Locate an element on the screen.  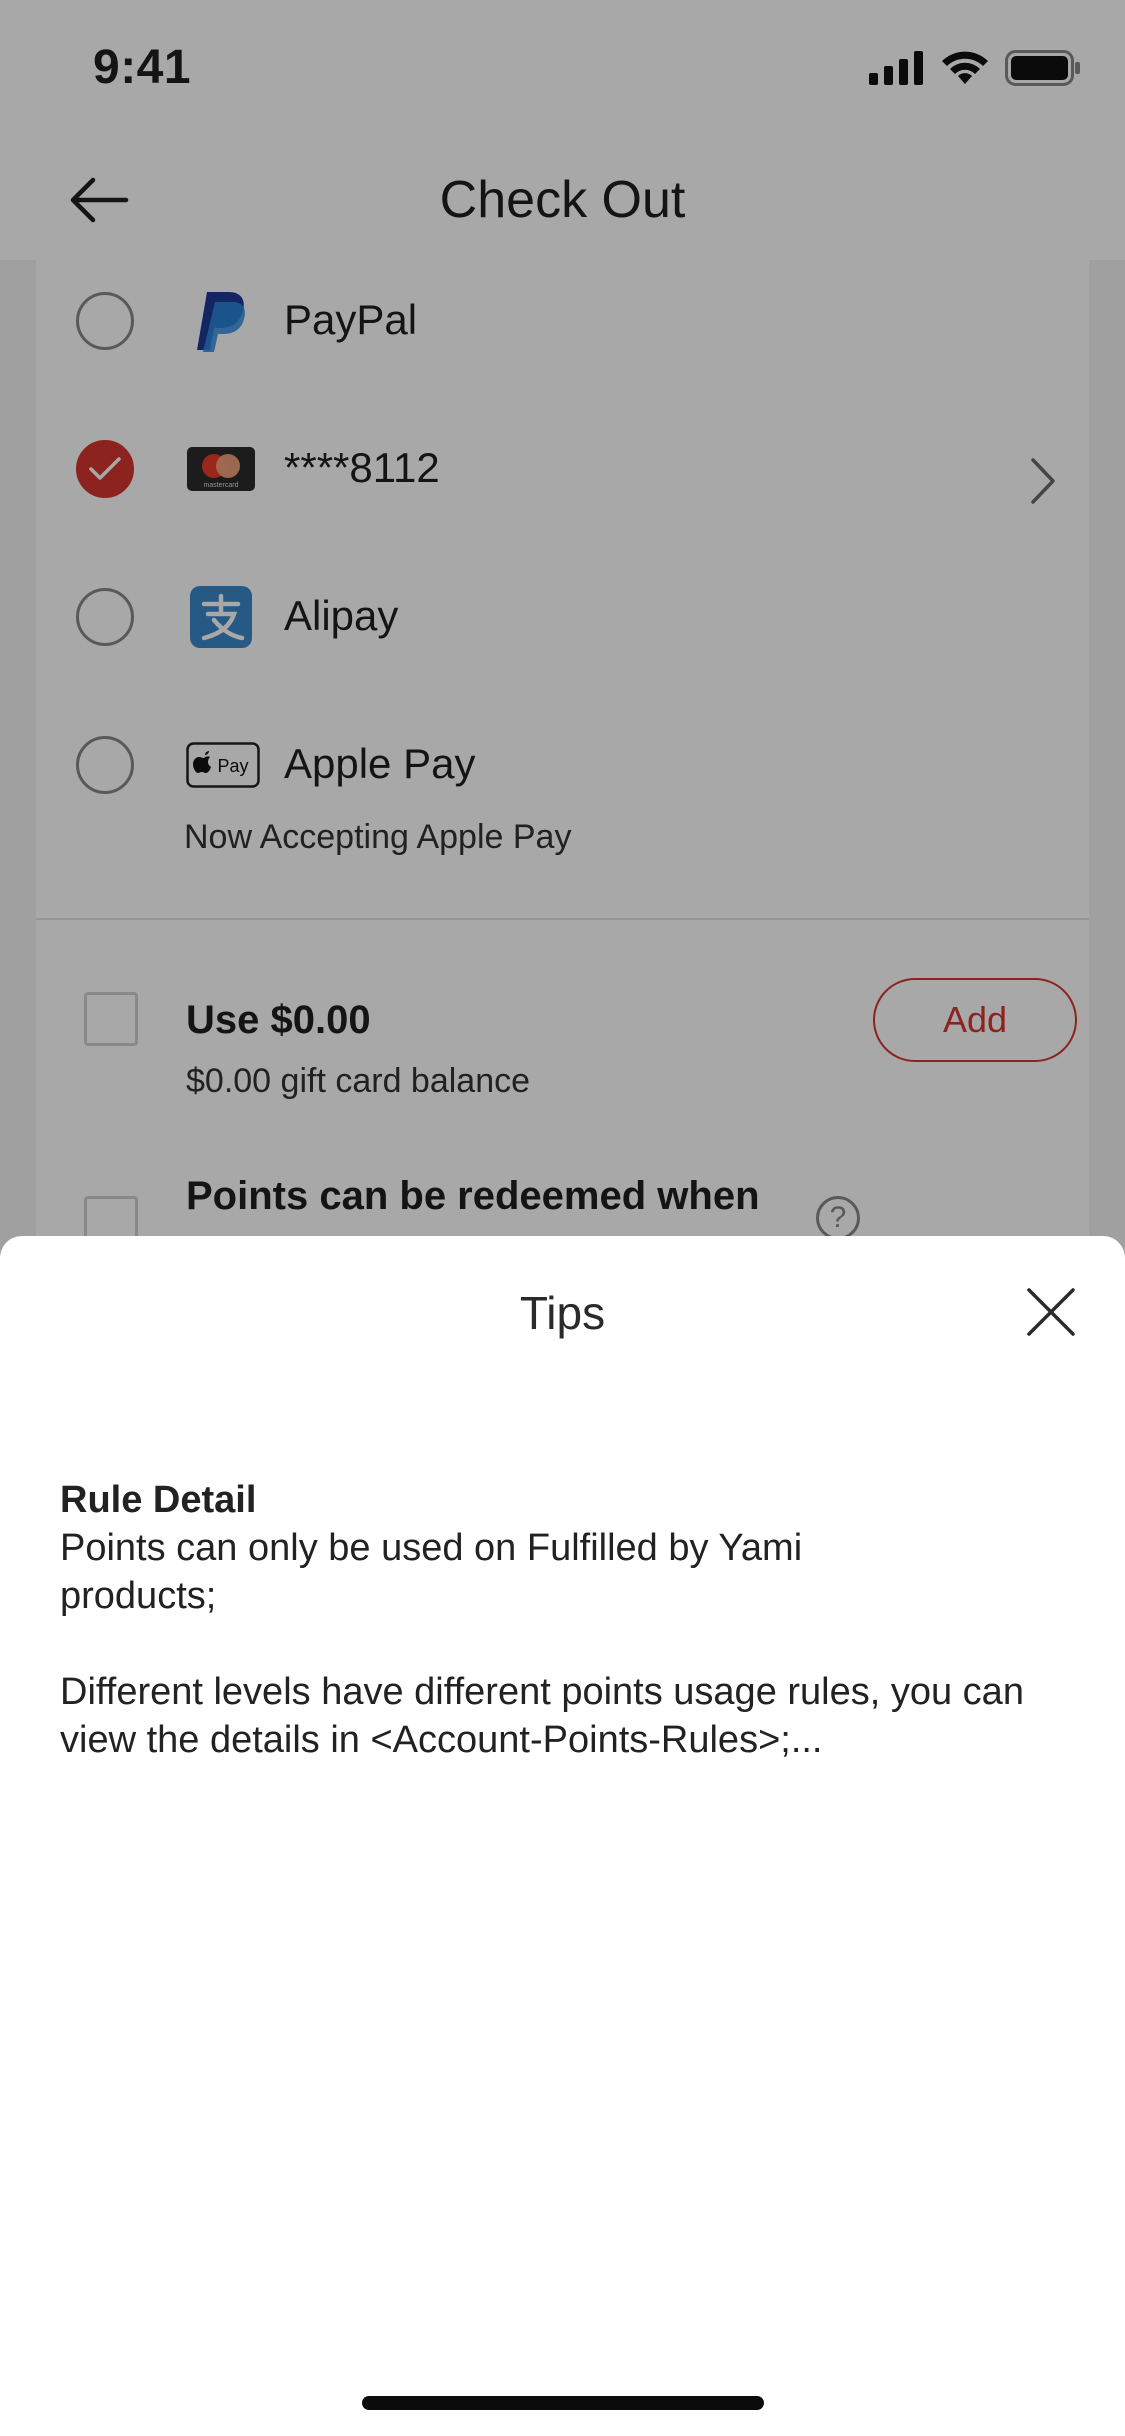
sheet-title: Tips is located at coordinates (562, 1313).